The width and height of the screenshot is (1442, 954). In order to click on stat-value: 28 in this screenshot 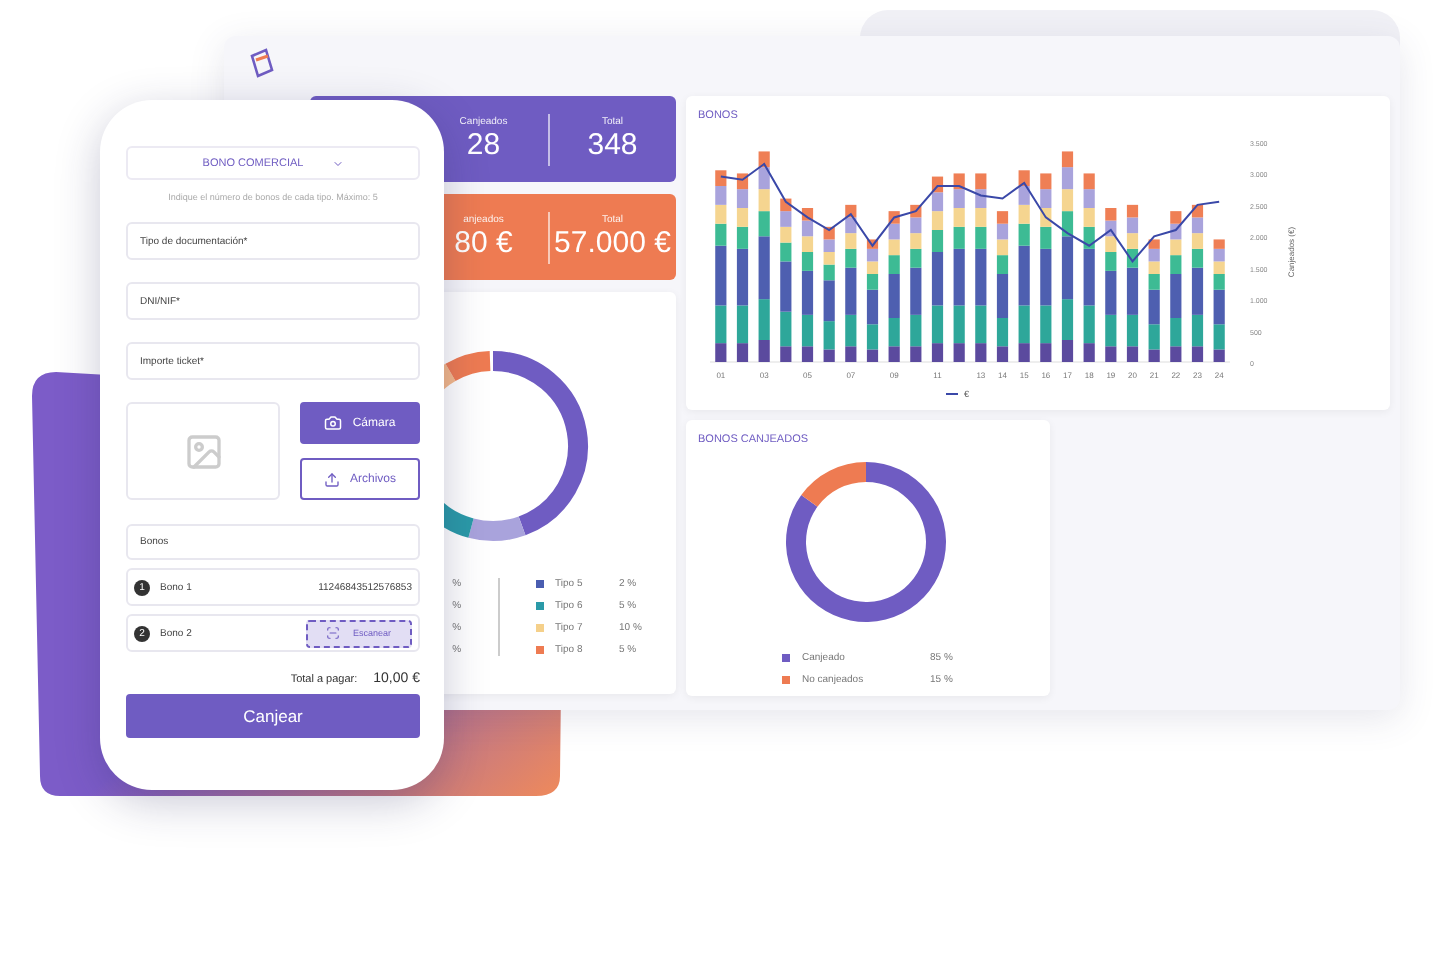, I will do `click(483, 145)`.